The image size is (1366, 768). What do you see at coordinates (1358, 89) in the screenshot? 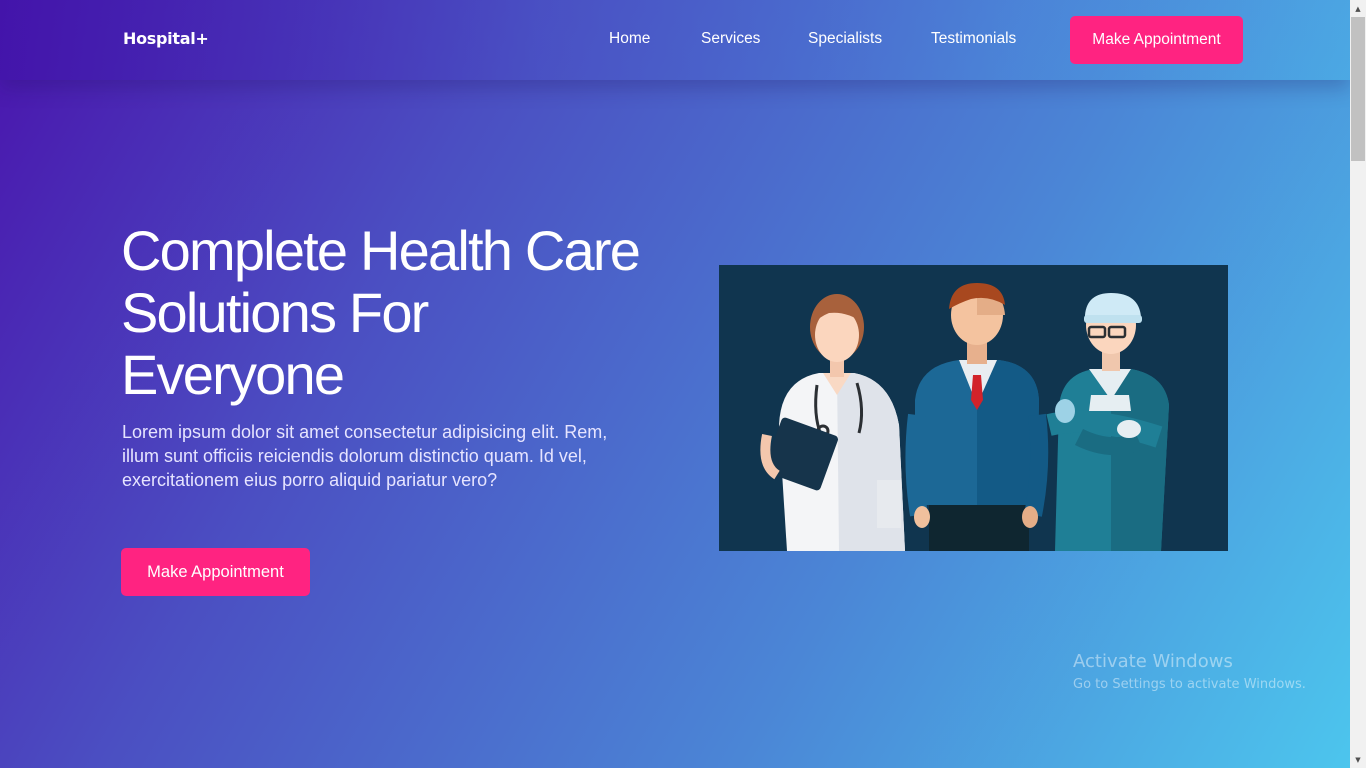
I see `scrollbar-thumb` at bounding box center [1358, 89].